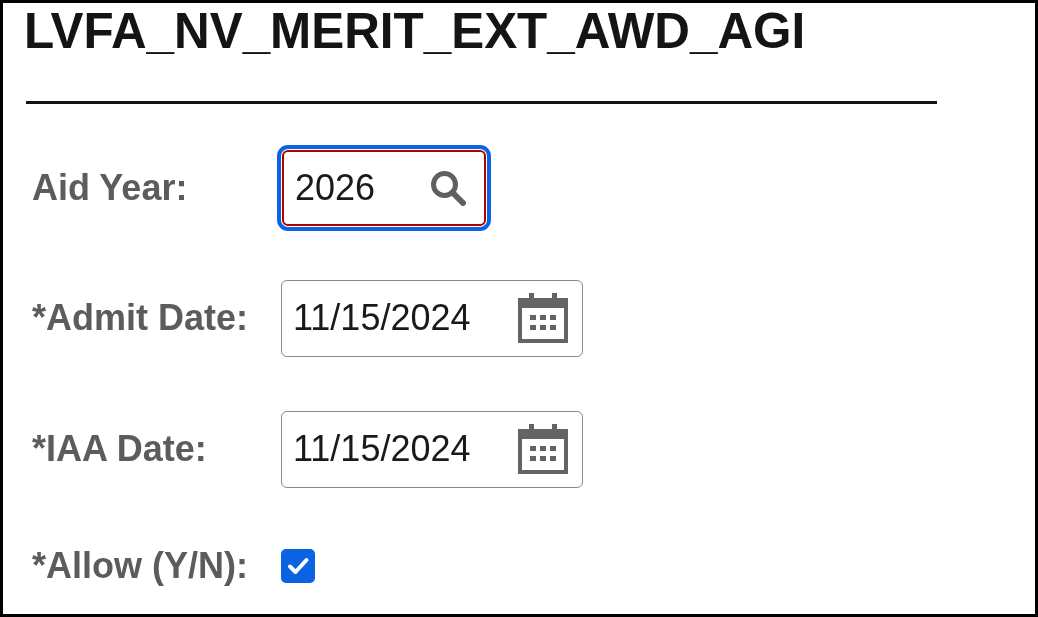 This screenshot has width=1038, height=617. What do you see at coordinates (415, 31) in the screenshot?
I see `page-title: LVFA_NV_MERIT_EXT_AWD_AGI` at bounding box center [415, 31].